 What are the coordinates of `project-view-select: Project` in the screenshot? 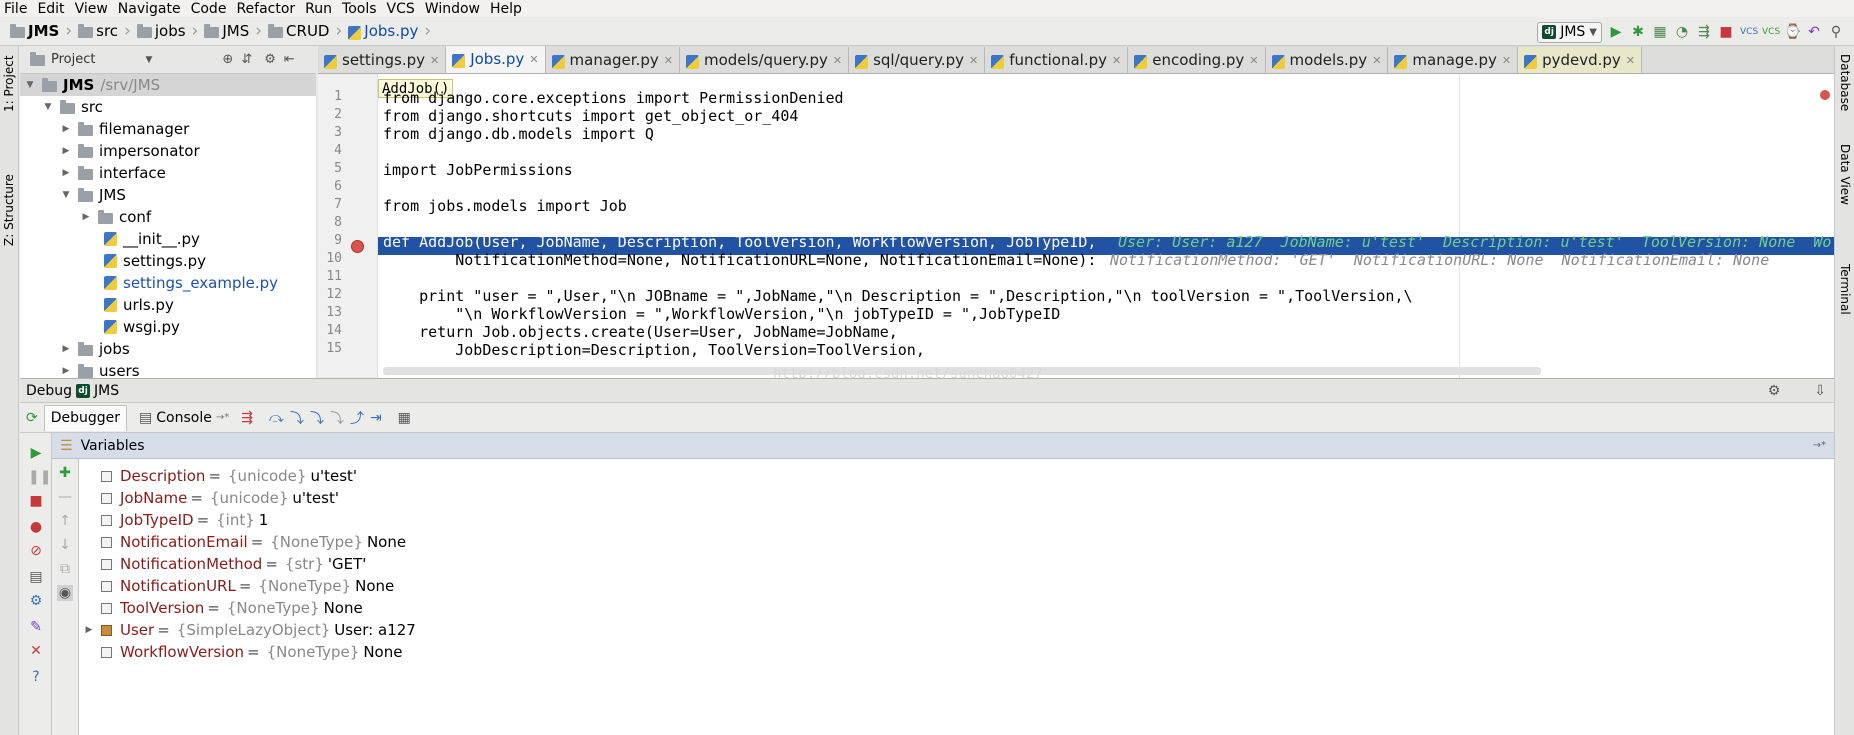 It's located at (73, 59).